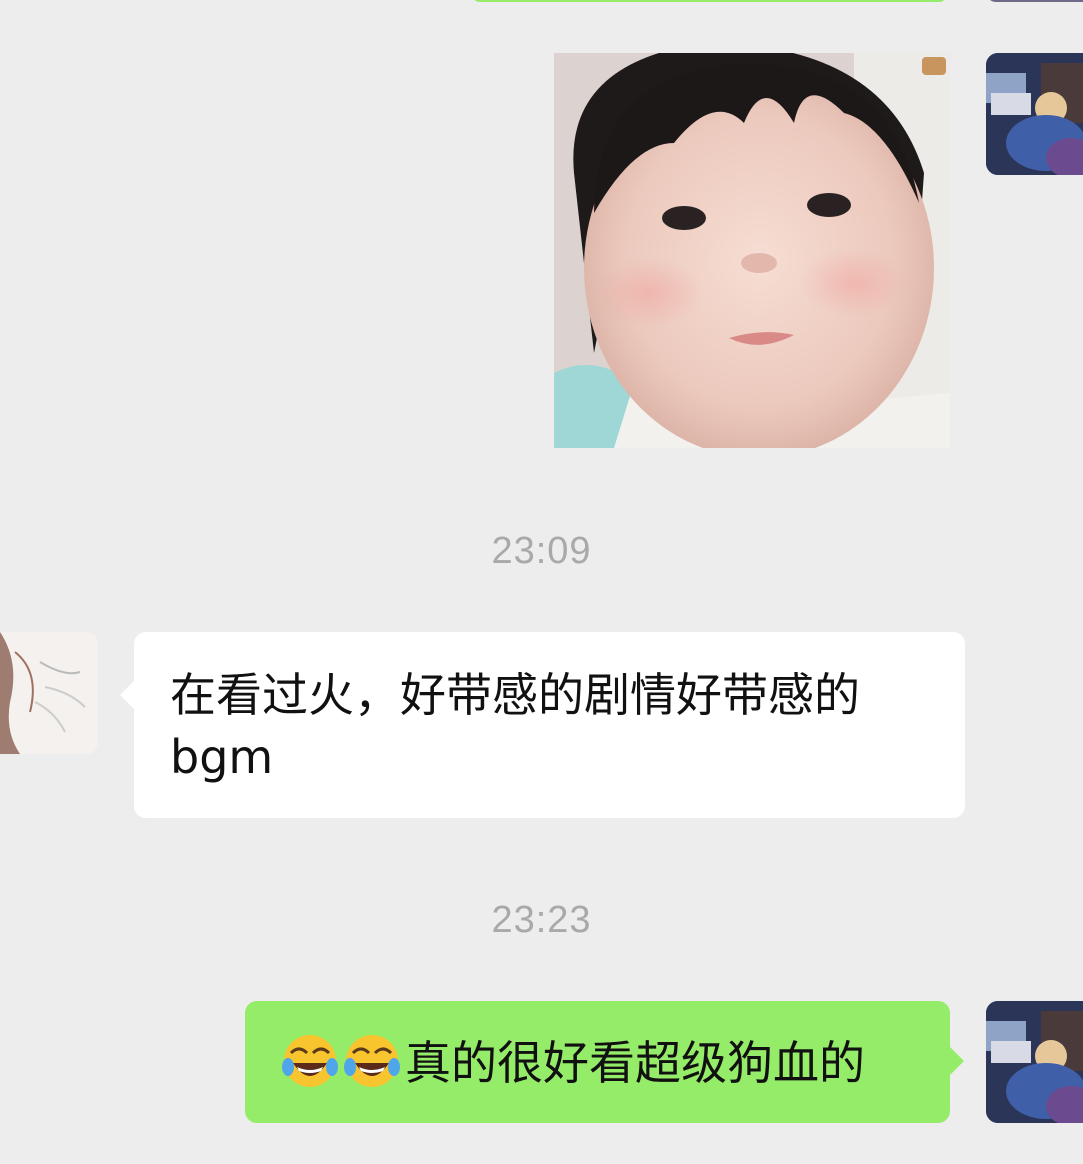  Describe the element at coordinates (635, 1063) in the screenshot. I see `outgoing-message-text: 真的很好看超级狗血的` at that location.